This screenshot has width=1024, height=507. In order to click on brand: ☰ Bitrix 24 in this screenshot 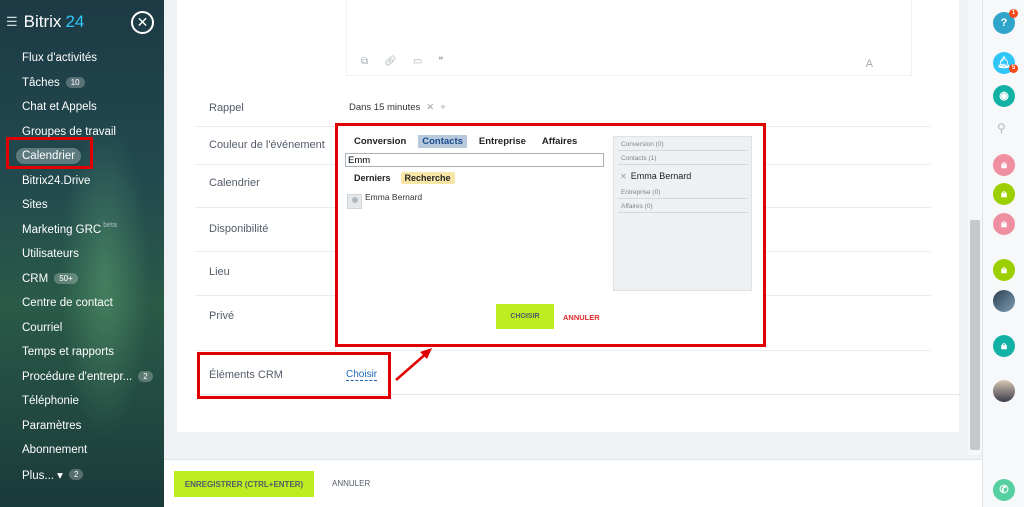, I will do `click(45, 22)`.